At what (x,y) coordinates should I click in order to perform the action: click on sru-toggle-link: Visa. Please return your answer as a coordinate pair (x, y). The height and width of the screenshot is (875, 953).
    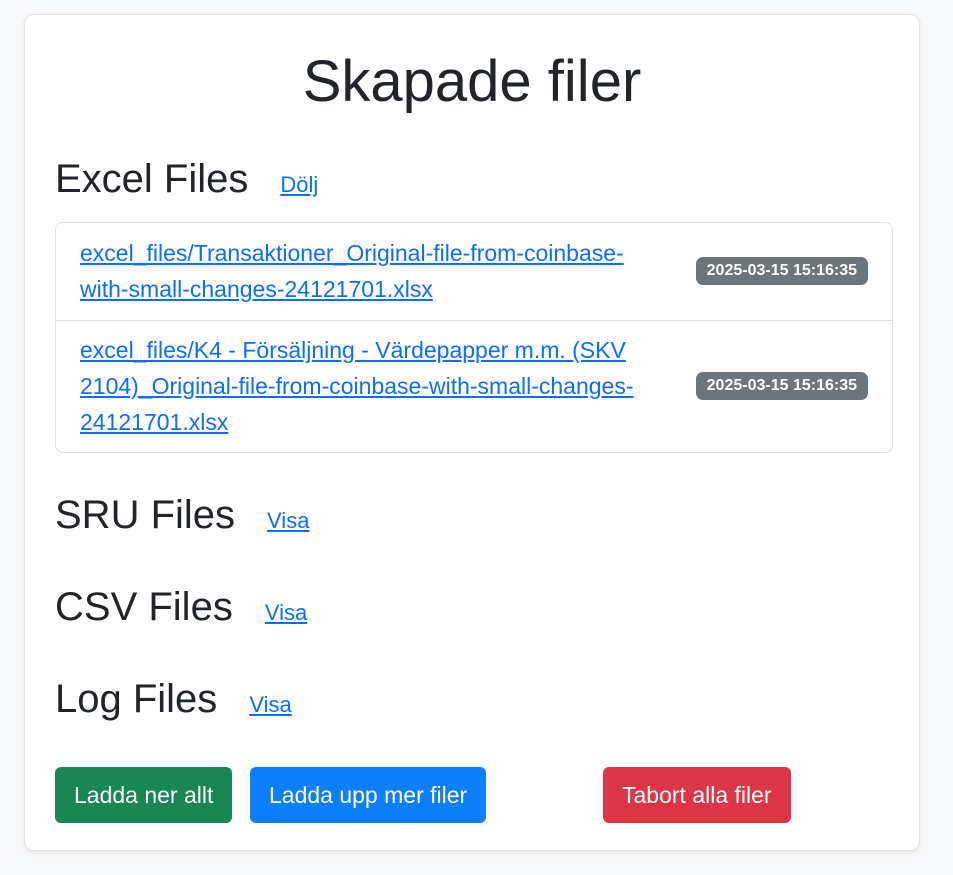
    Looking at the image, I should click on (288, 521).